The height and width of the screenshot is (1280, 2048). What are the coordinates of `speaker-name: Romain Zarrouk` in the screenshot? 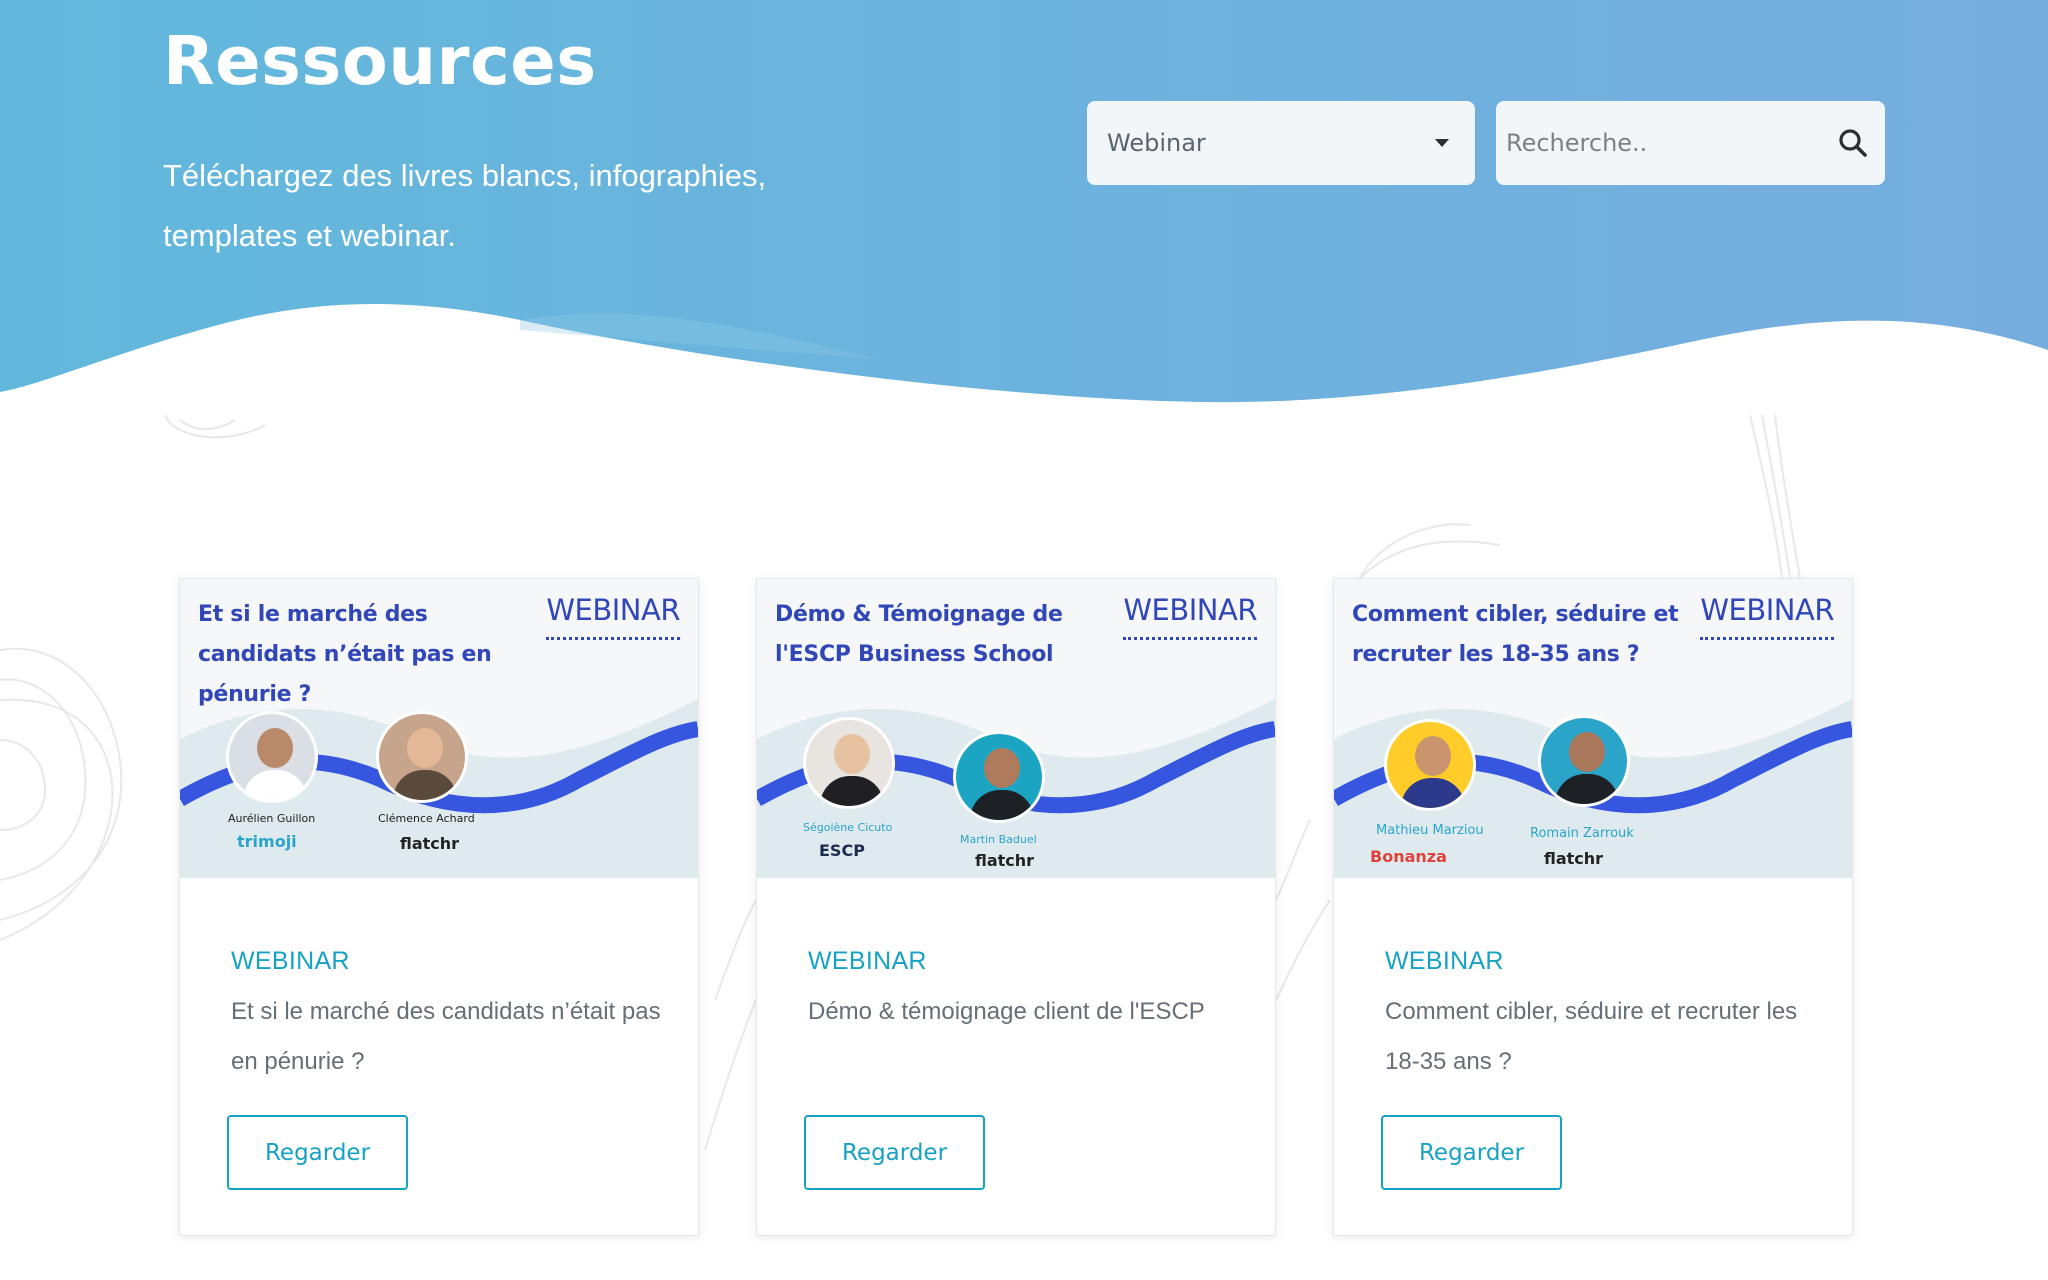 It's located at (1582, 833).